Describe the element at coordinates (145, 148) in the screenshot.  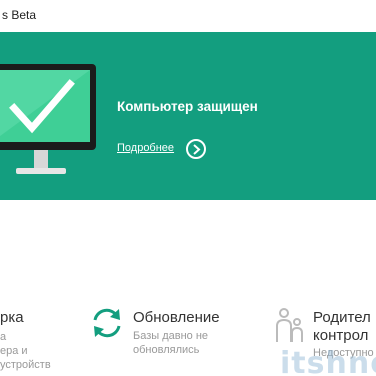
I see `details-link: Подробнее` at that location.